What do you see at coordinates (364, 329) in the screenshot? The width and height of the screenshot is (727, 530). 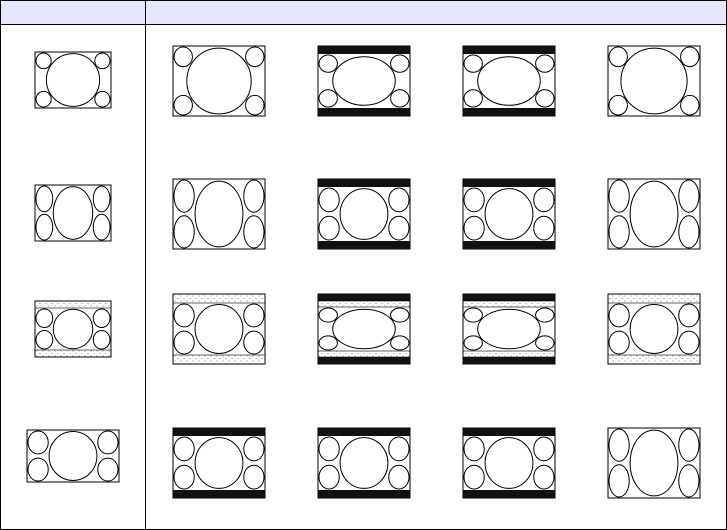 I see `row3-output-2-center-circle` at bounding box center [364, 329].